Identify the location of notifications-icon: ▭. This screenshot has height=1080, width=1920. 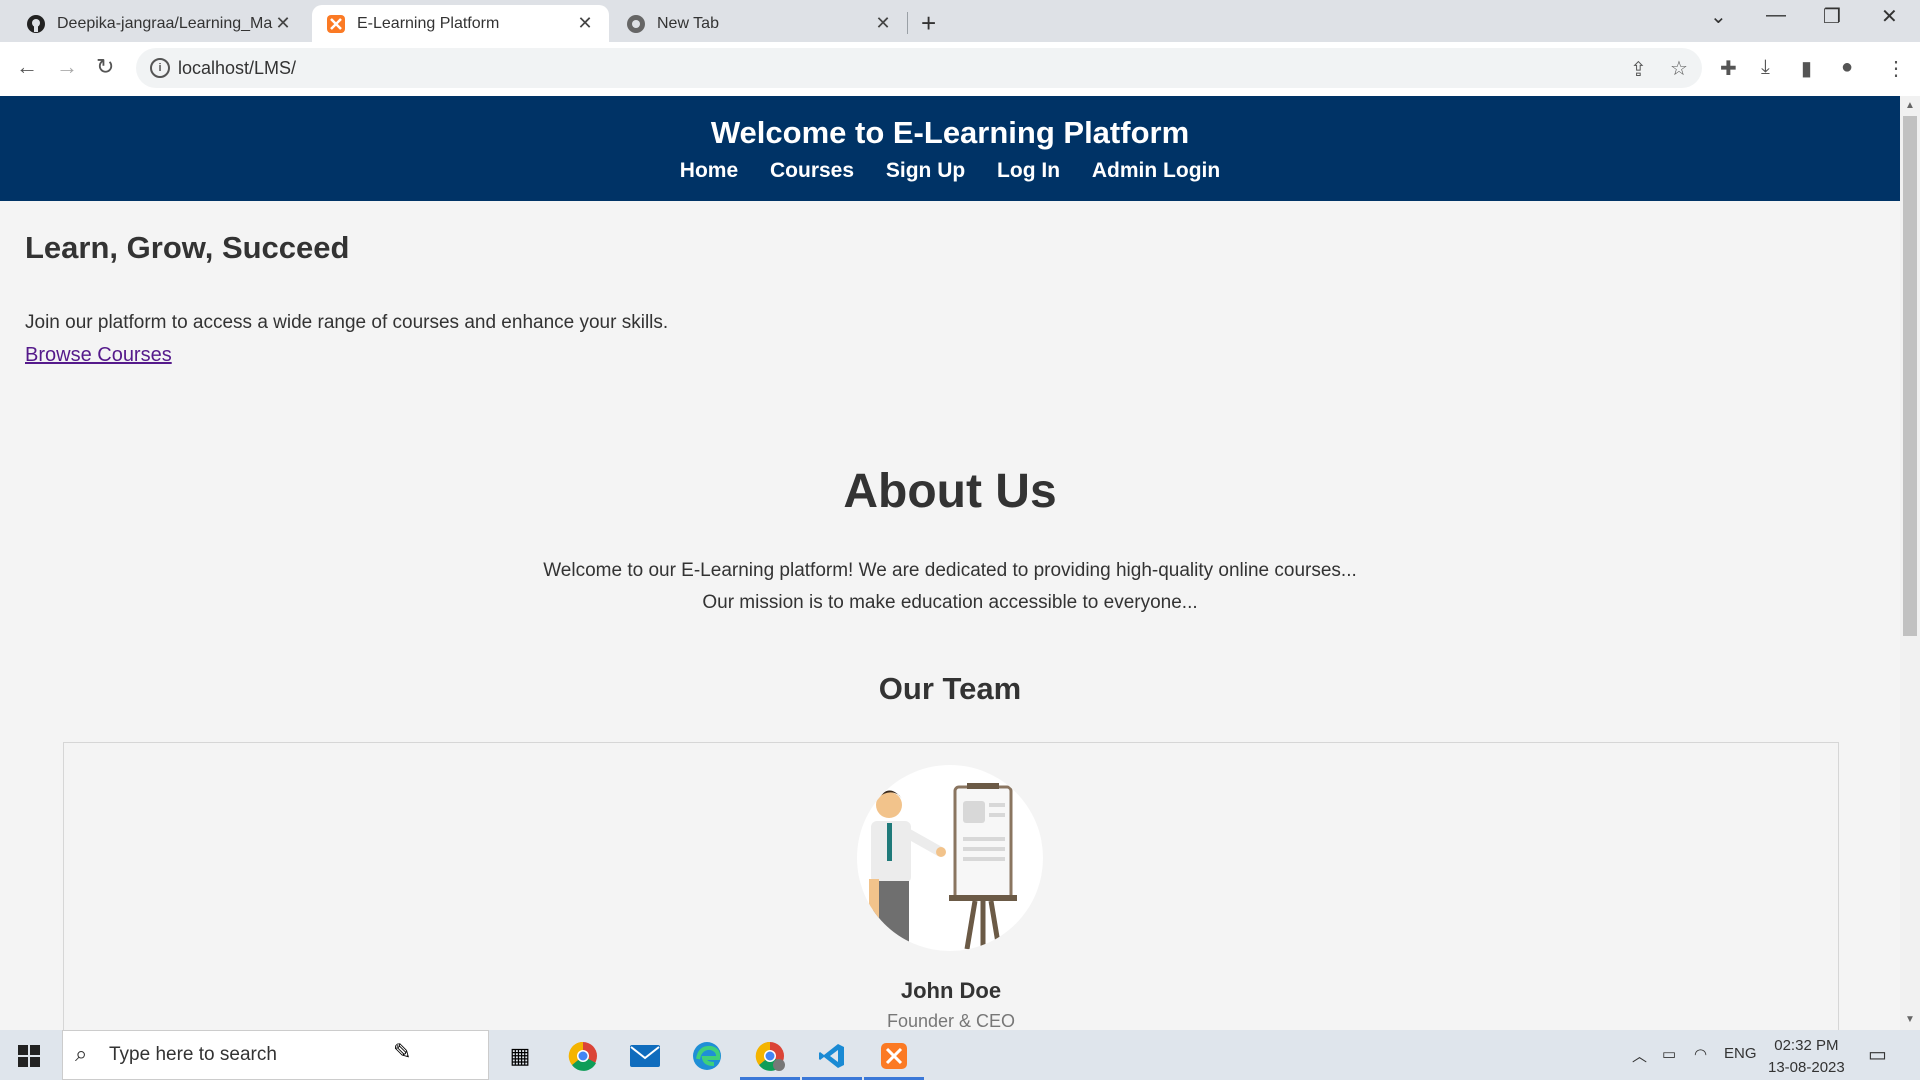
(1877, 1054).